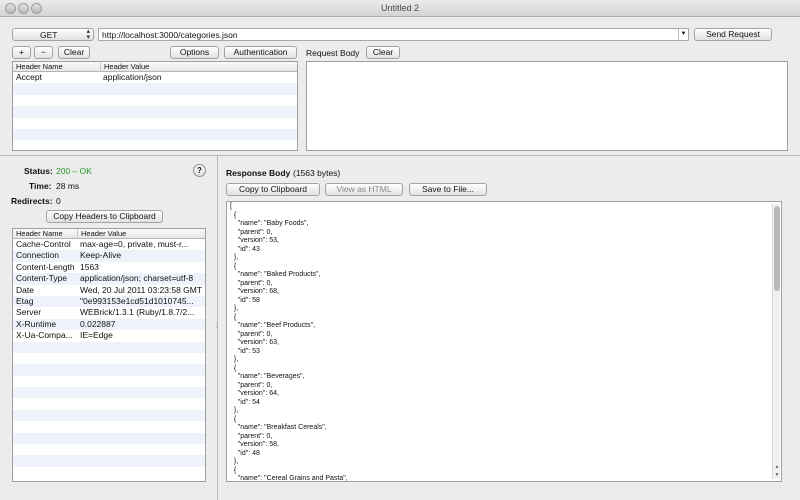  Describe the element at coordinates (43, 244) in the screenshot. I see `header-name-cell: Cache-Control` at that location.